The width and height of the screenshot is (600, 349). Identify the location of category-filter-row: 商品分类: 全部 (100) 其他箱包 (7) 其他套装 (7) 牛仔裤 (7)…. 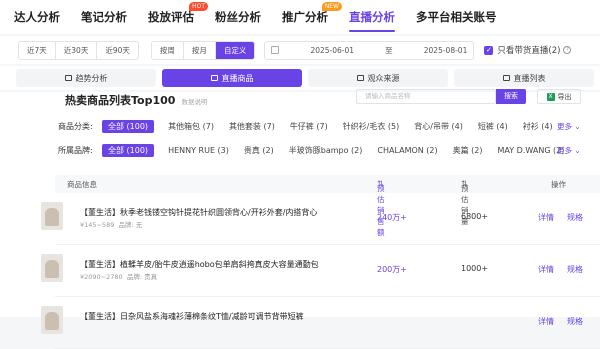
(313, 126).